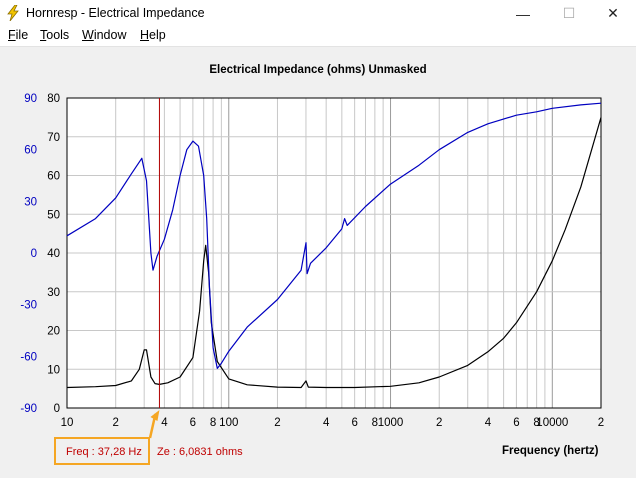 The width and height of the screenshot is (636, 478). I want to click on right-tick-label: -60, so click(28, 357).